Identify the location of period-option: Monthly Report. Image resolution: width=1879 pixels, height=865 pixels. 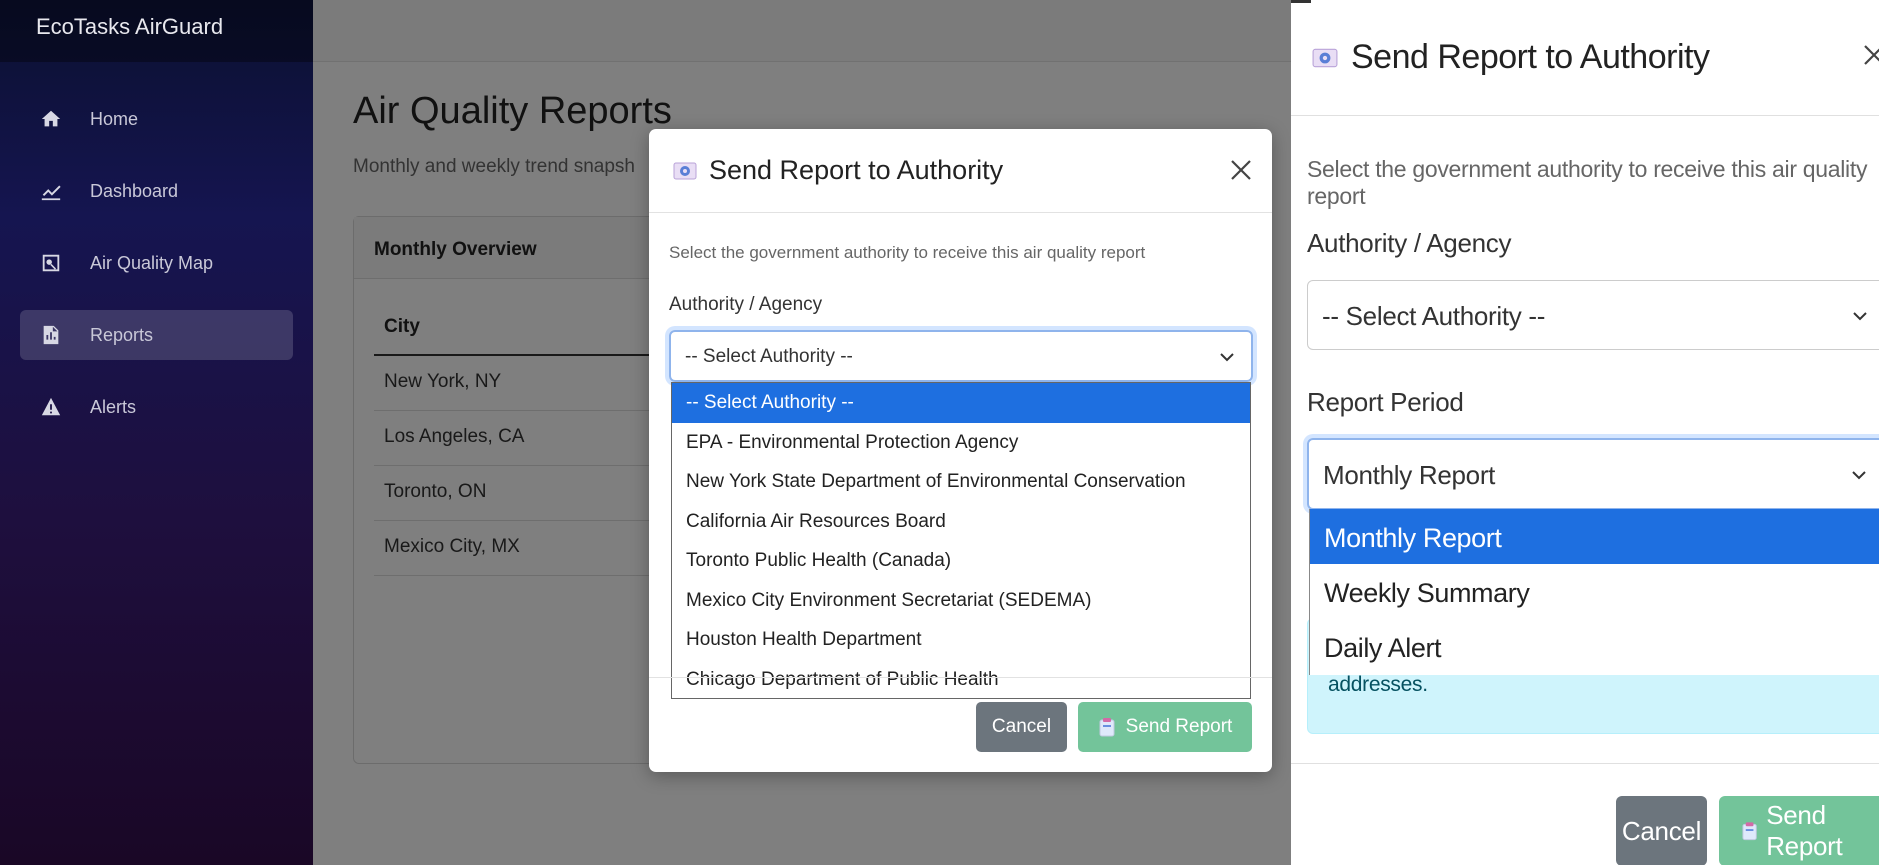
(1594, 536).